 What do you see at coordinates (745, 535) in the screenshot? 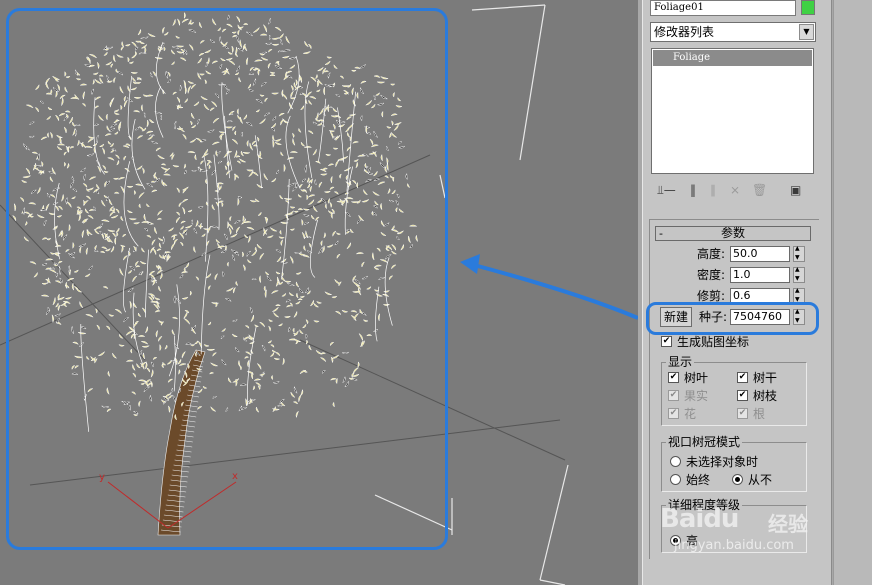
I see `baidu-watermark: Baidu 经验 jingyan.baidu.com` at bounding box center [745, 535].